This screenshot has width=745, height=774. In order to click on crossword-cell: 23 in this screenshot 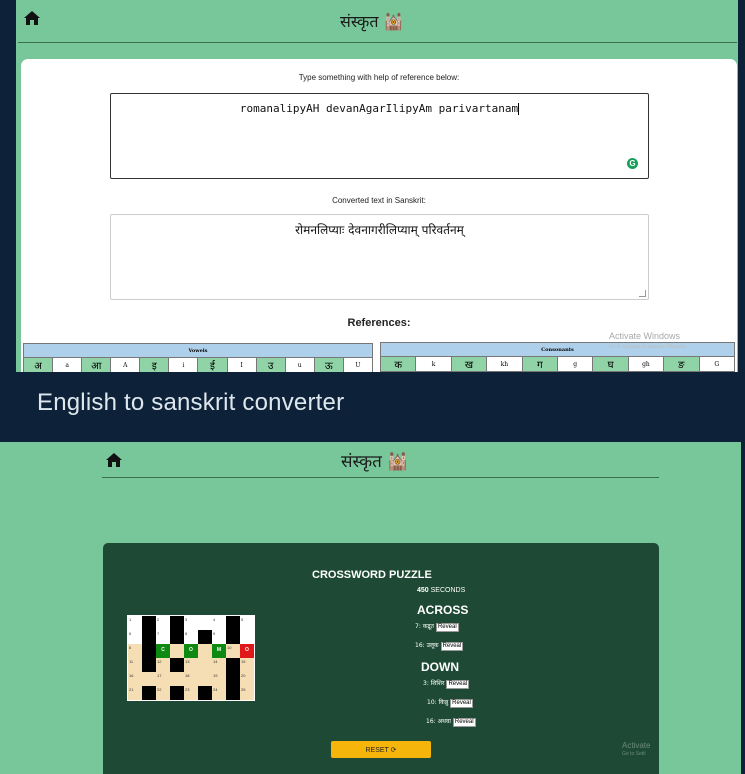, I will do `click(191, 693)`.